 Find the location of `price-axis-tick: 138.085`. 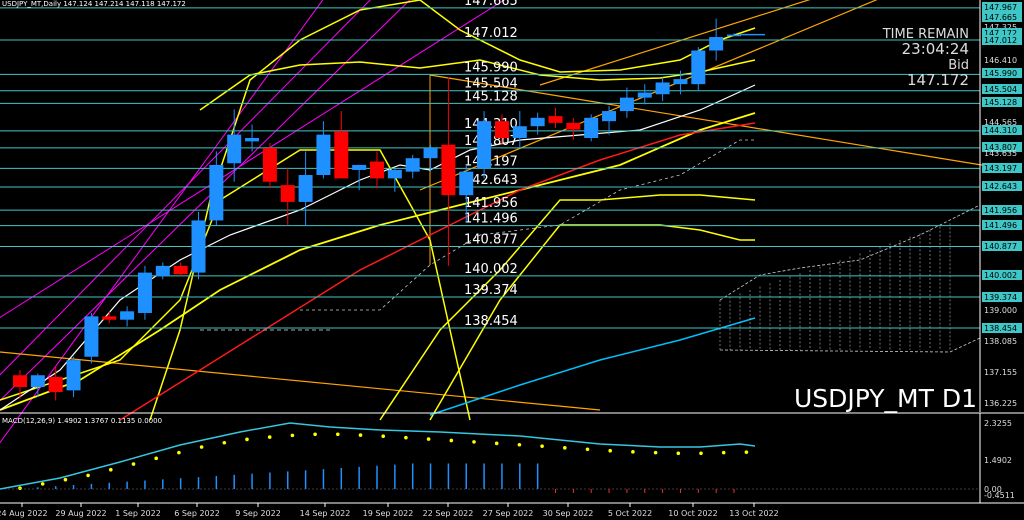

price-axis-tick: 138.085 is located at coordinates (1000, 341).